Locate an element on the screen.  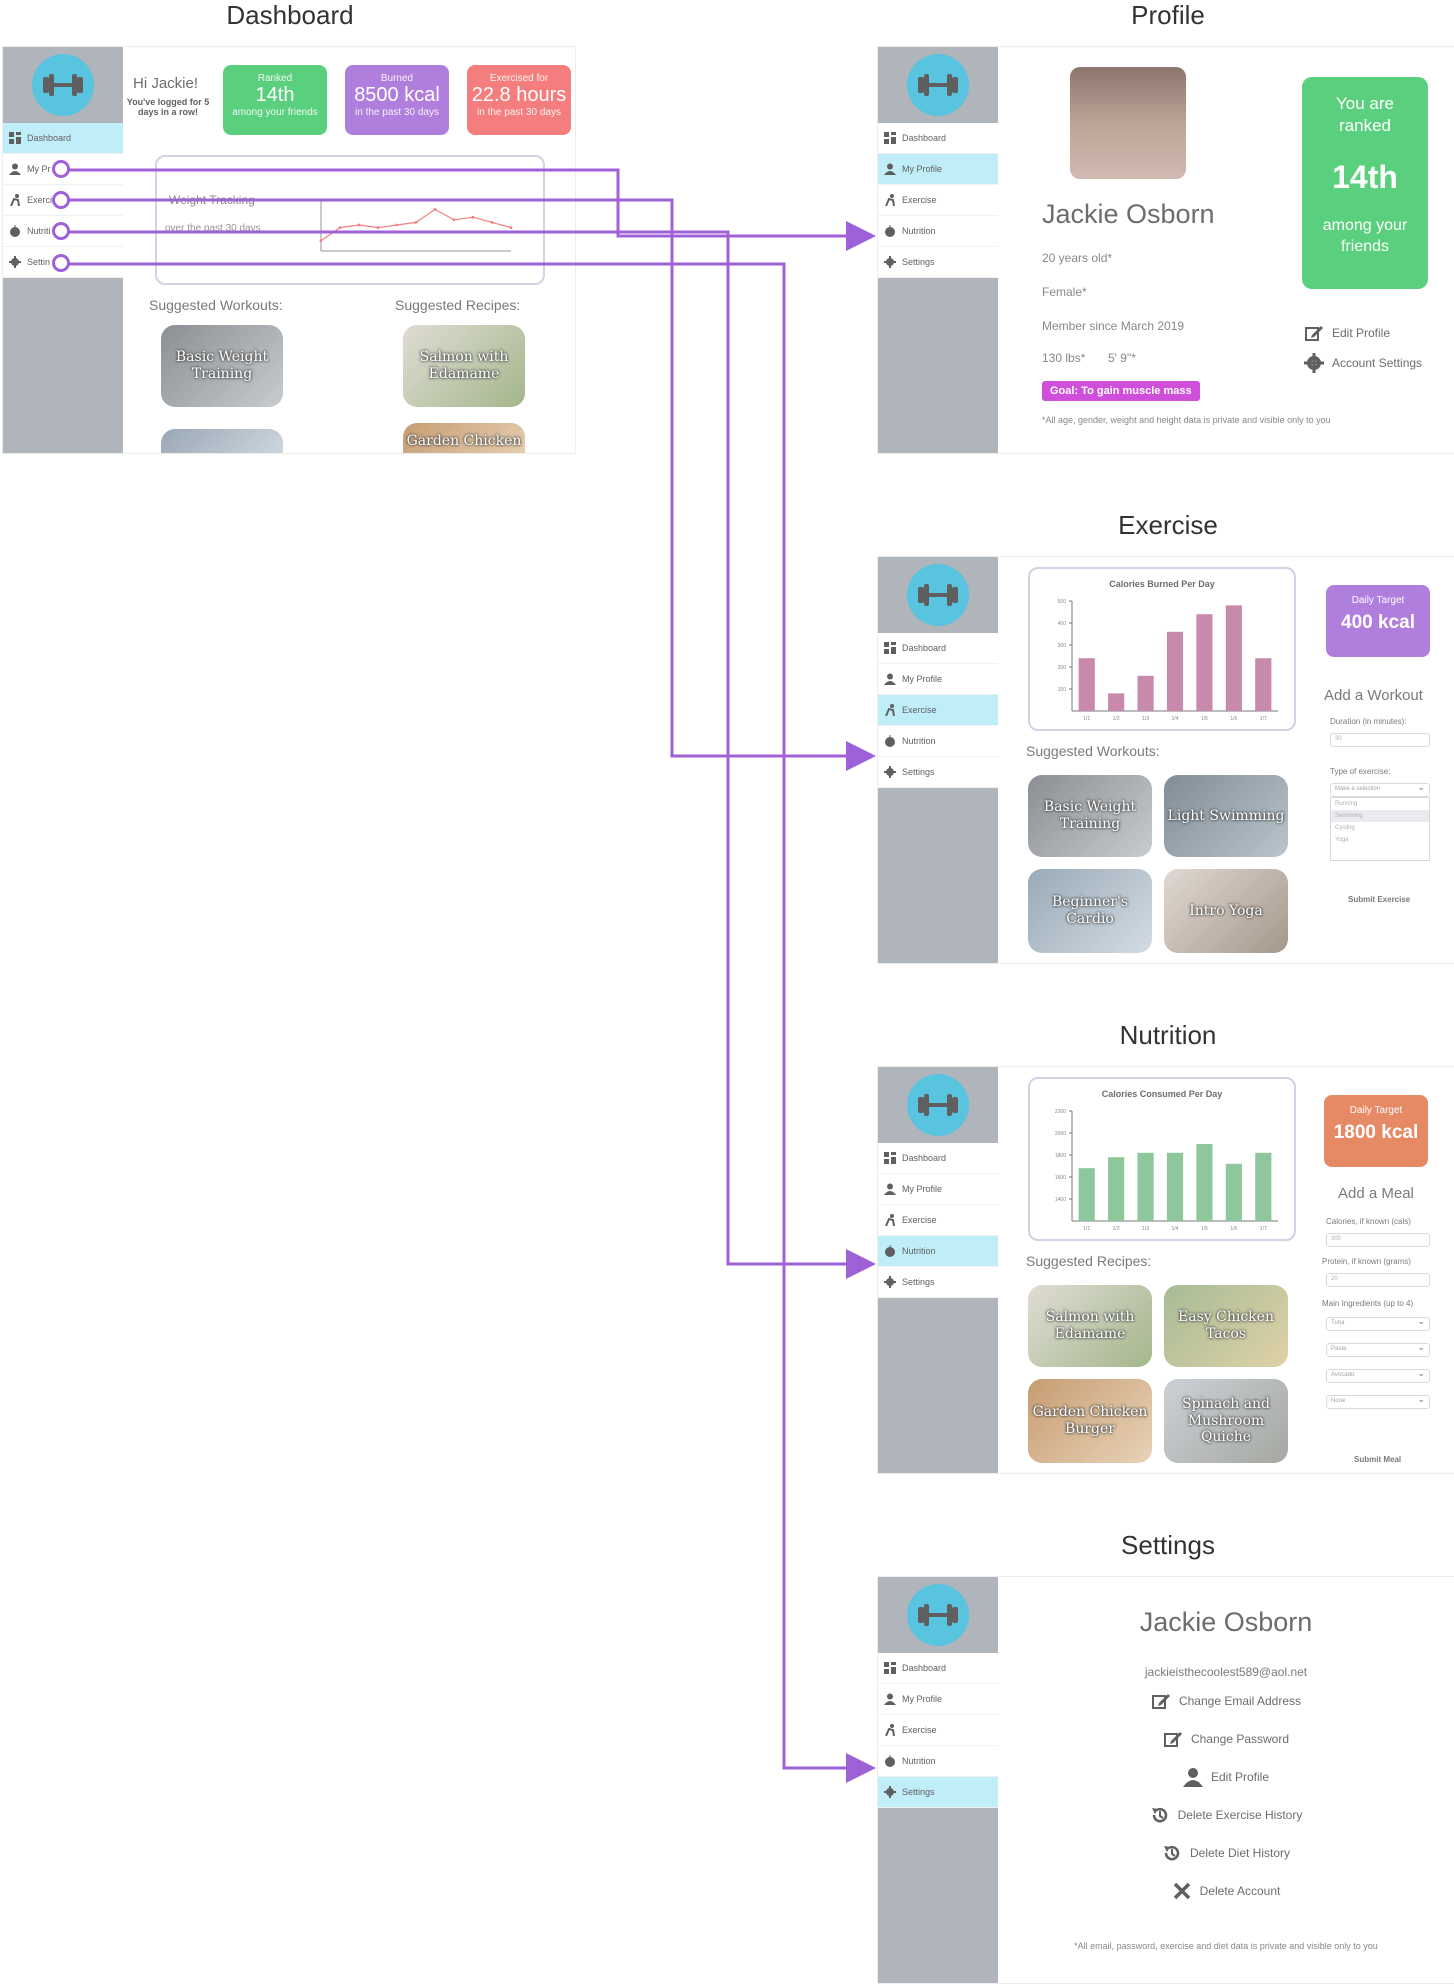
change-password-button: Change Password is located at coordinates (1226, 1739).